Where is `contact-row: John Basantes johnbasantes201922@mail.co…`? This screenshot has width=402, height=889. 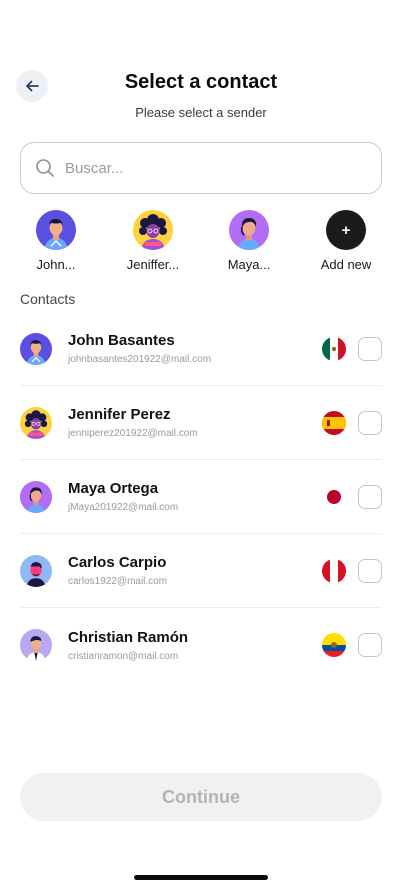
contact-row: John Basantes johnbasantes201922@mail.co… is located at coordinates (201, 349).